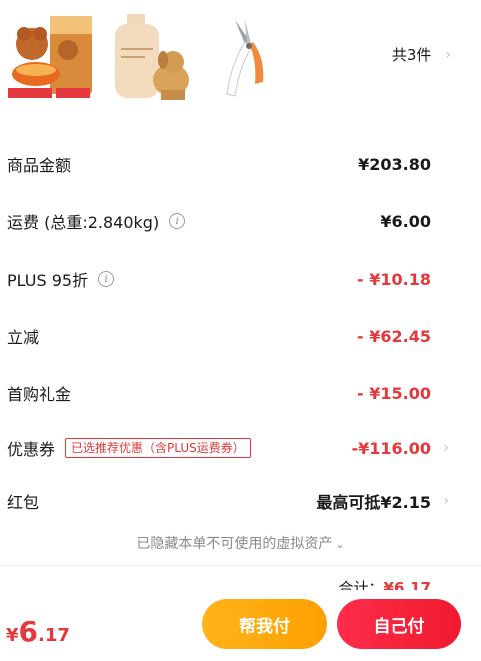 The height and width of the screenshot is (661, 481). Describe the element at coordinates (240, 221) in the screenshot. I see `fee-row-shipping: 运费 (总重:2.840kg) i ¥6.00` at that location.